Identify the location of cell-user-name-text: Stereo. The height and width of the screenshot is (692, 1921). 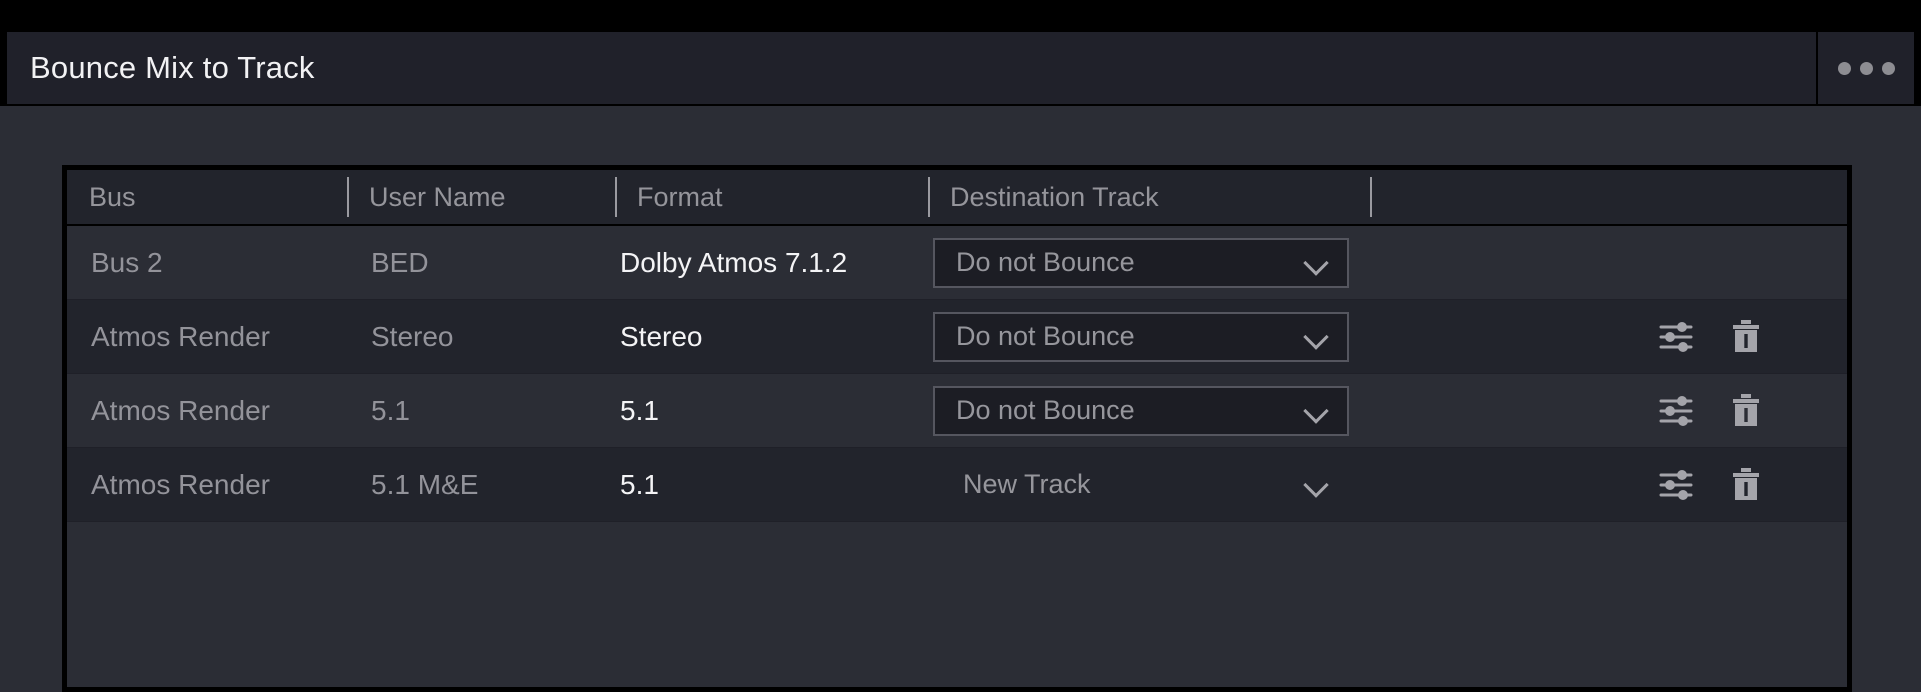
(412, 336).